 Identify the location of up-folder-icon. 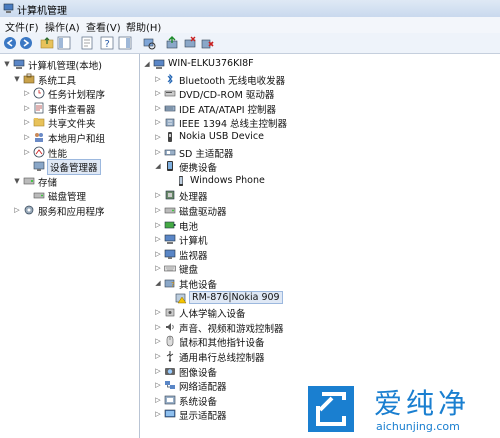
(47, 43).